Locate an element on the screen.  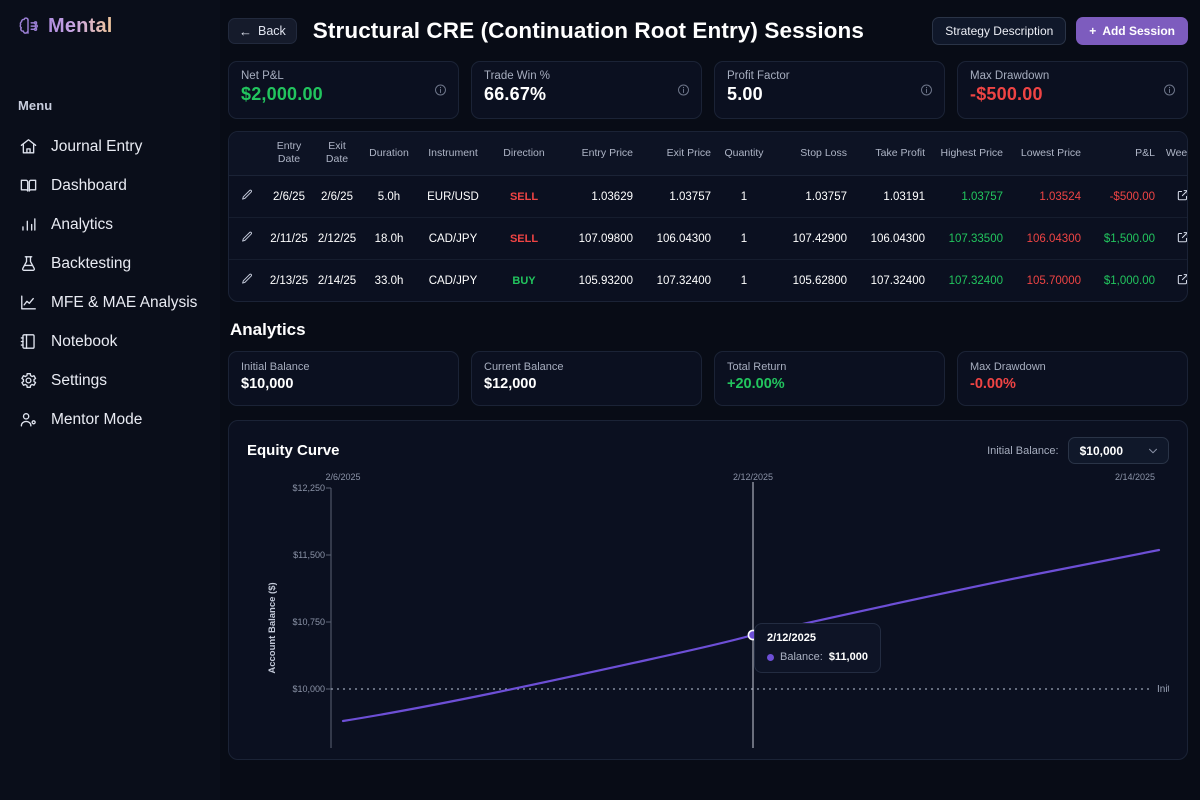
cell-exit-date: 2/14/25 is located at coordinates (337, 280).